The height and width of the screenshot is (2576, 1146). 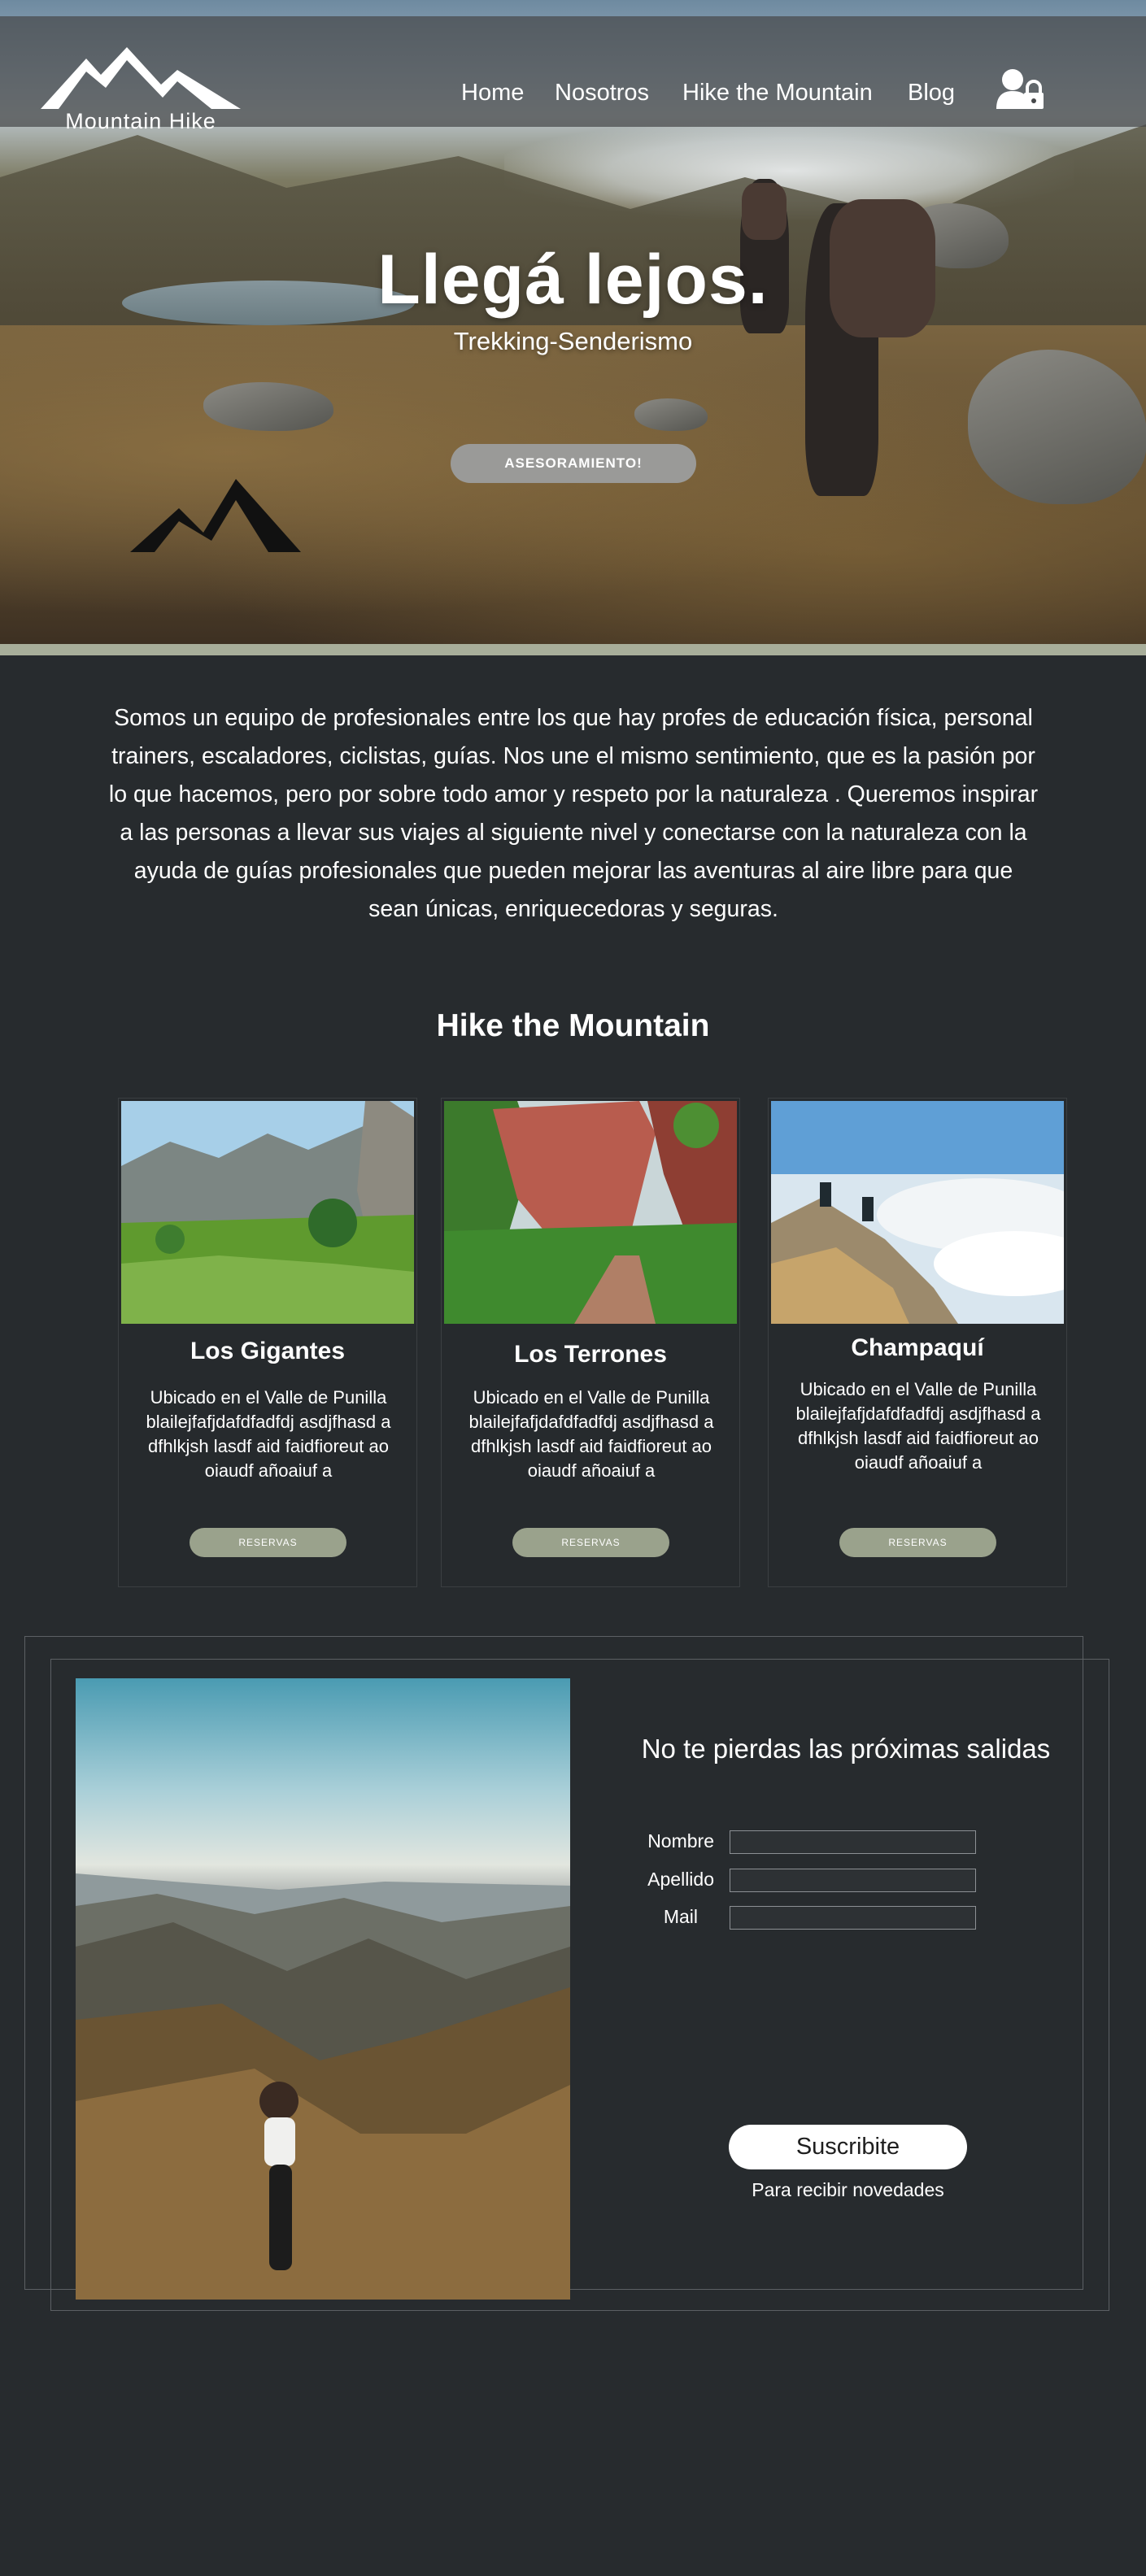 I want to click on hero-divider-band, so click(x=573, y=650).